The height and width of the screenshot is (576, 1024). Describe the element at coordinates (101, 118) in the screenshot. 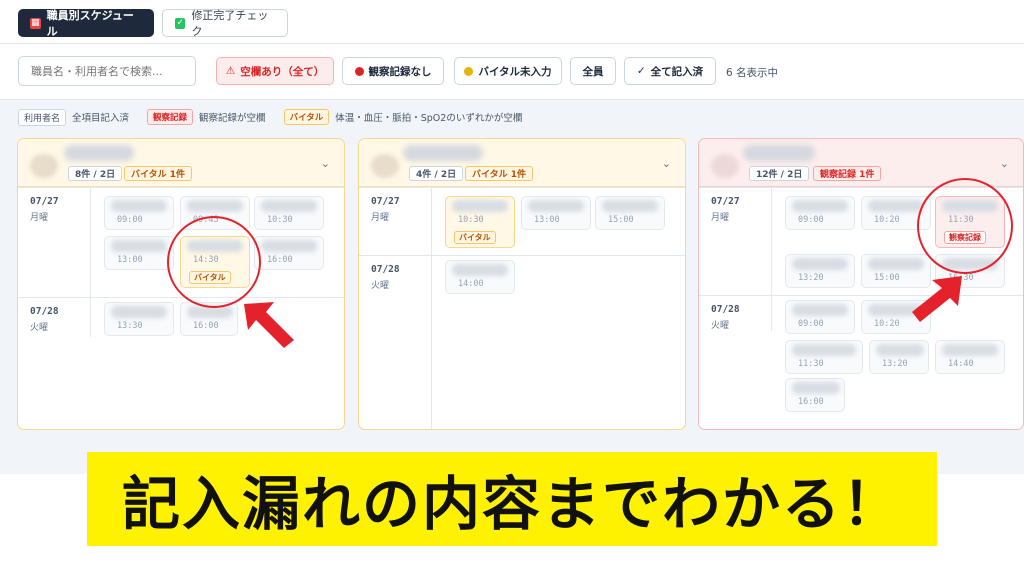

I see `legend-all-entered: 全項目記入済` at that location.